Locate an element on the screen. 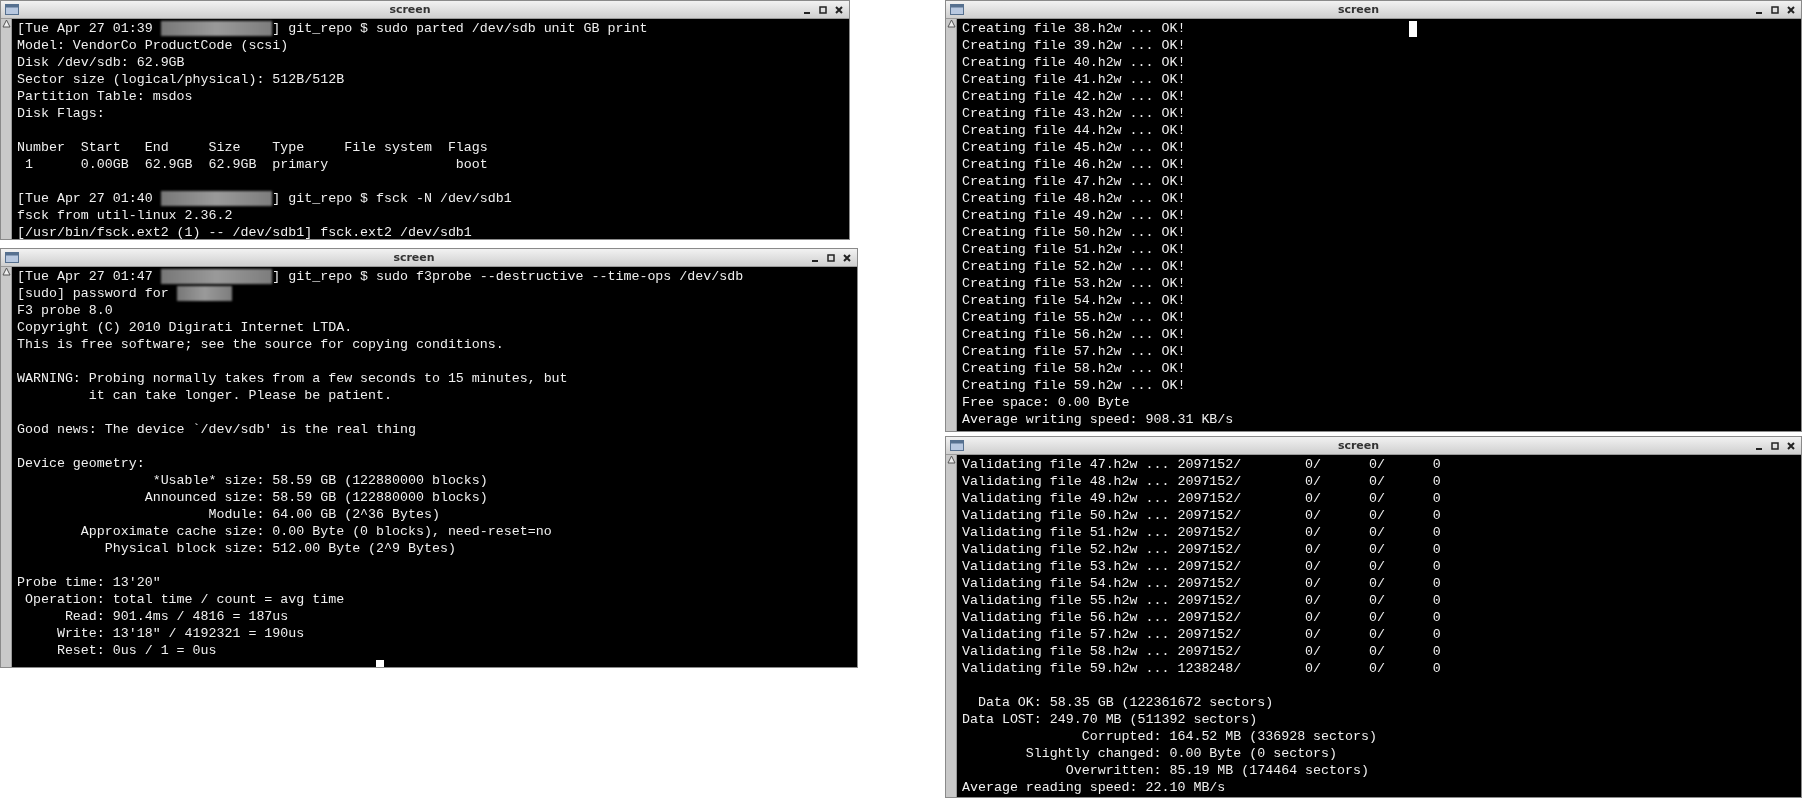 The image size is (1809, 798). terminal-line: F3 probe 8.0 is located at coordinates (65, 310).